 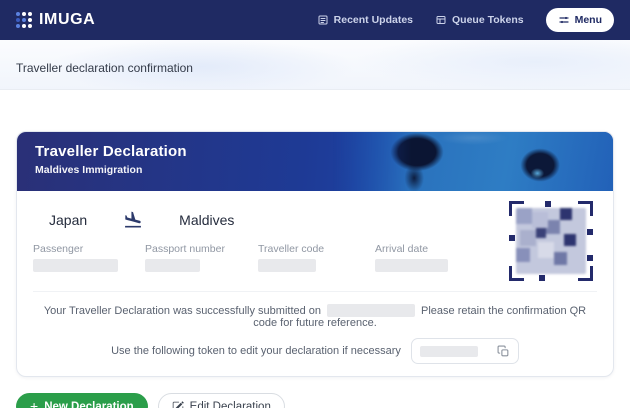 I want to click on page-header: Traveller declaration confirmation, so click(x=315, y=65).